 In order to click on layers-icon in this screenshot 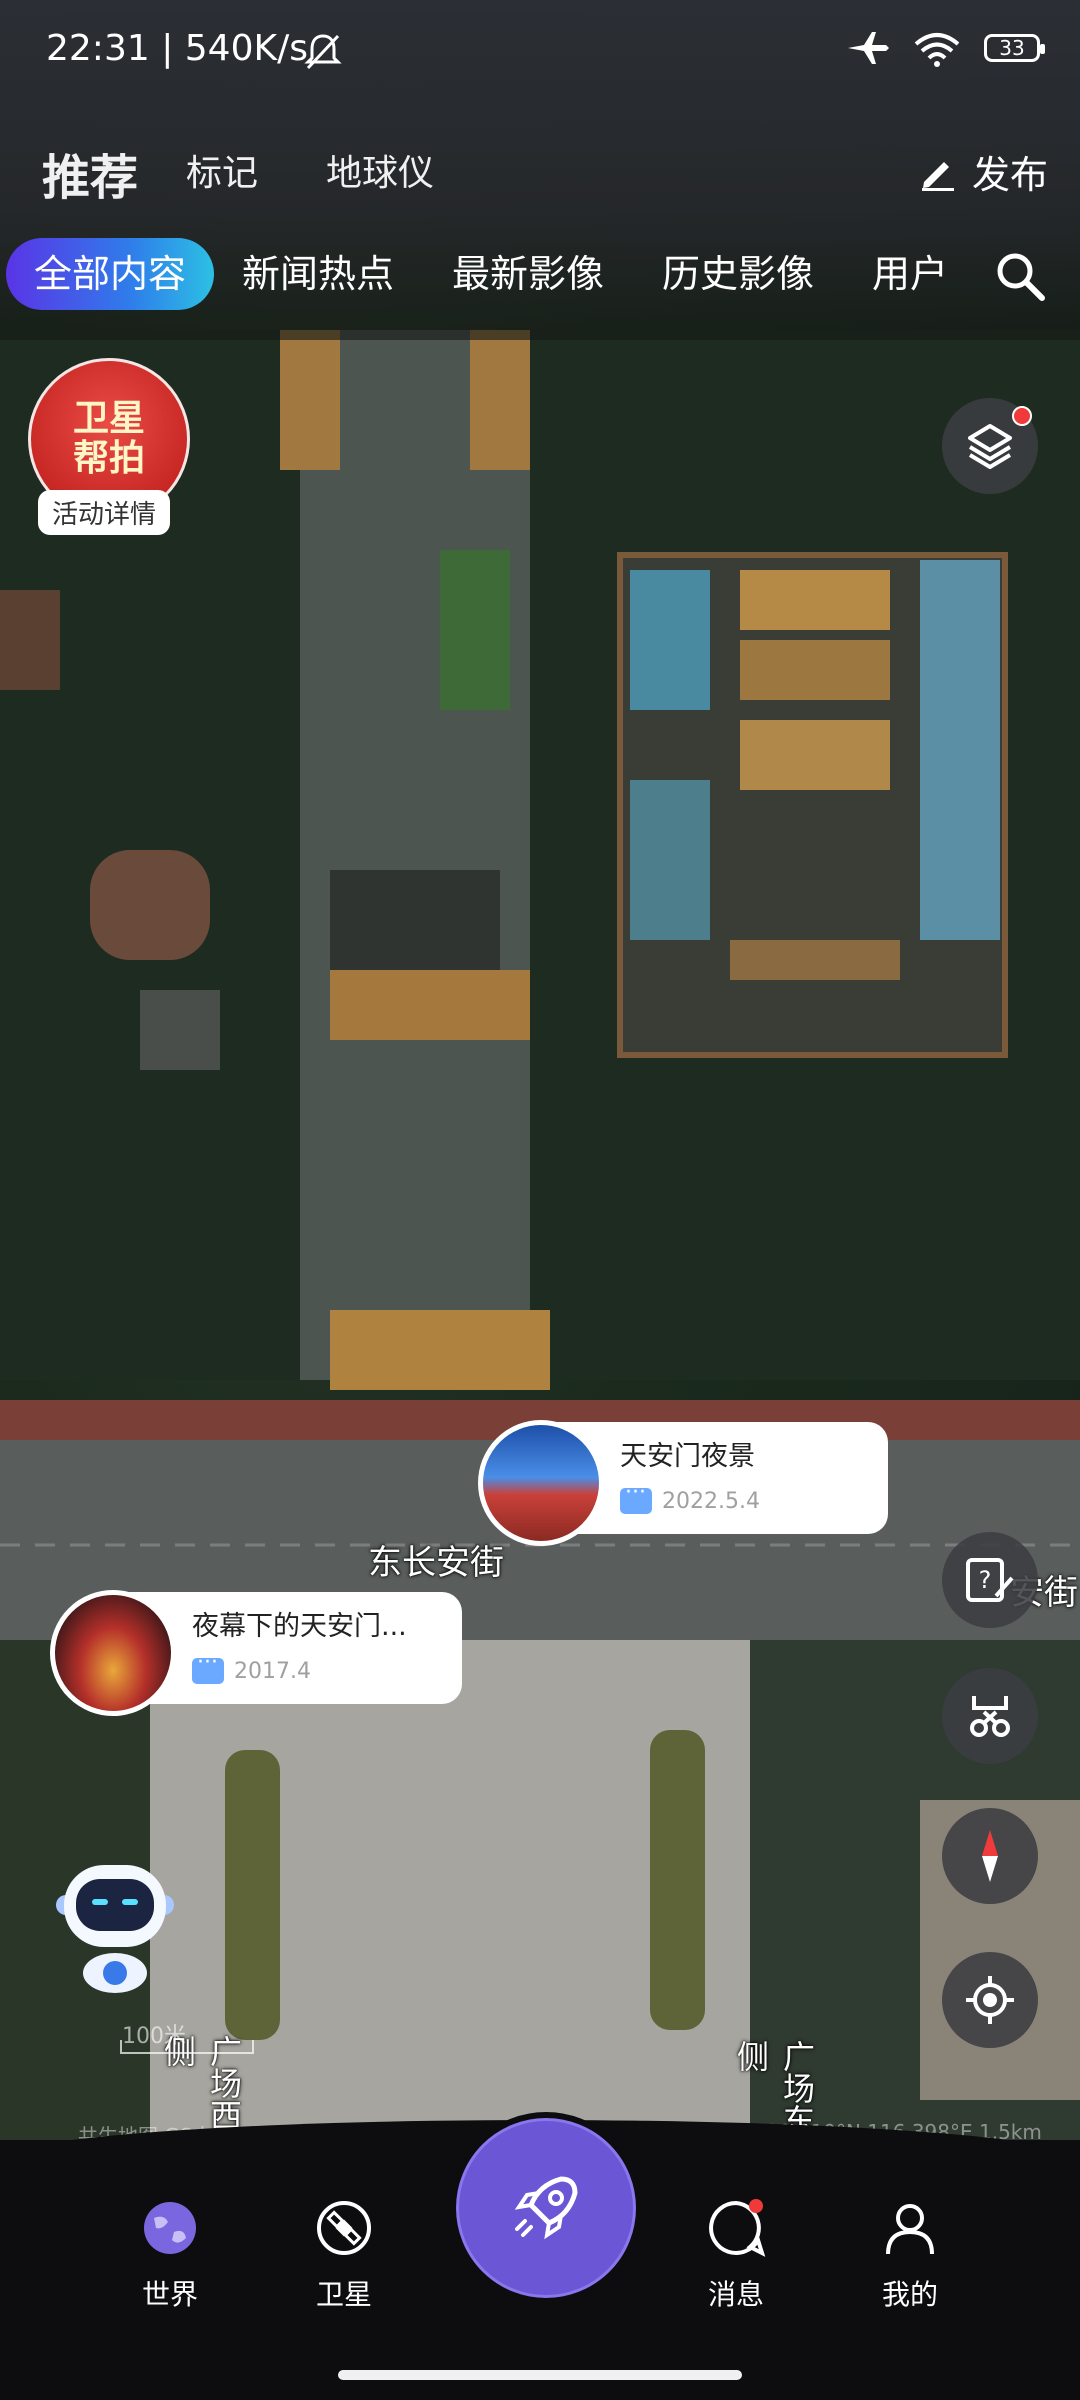, I will do `click(990, 446)`.